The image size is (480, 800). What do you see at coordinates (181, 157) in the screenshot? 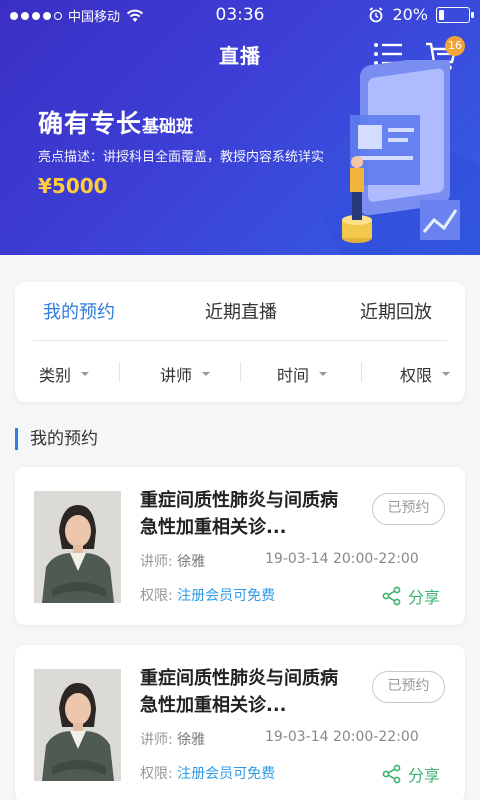
I see `banner-description: 亮点描述：讲授科目全面覆盖，教授内容系统详实` at bounding box center [181, 157].